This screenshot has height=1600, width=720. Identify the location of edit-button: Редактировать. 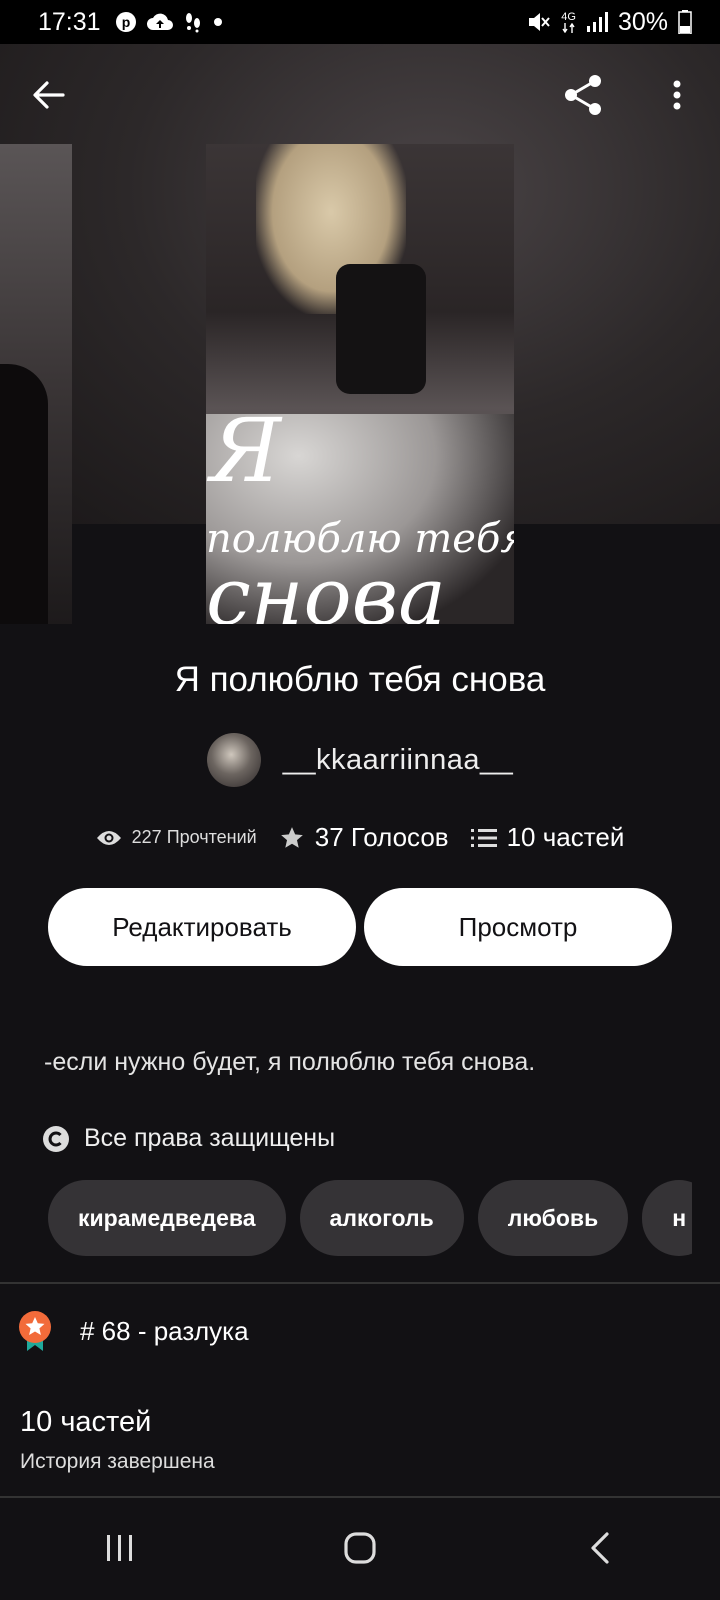
(202, 927).